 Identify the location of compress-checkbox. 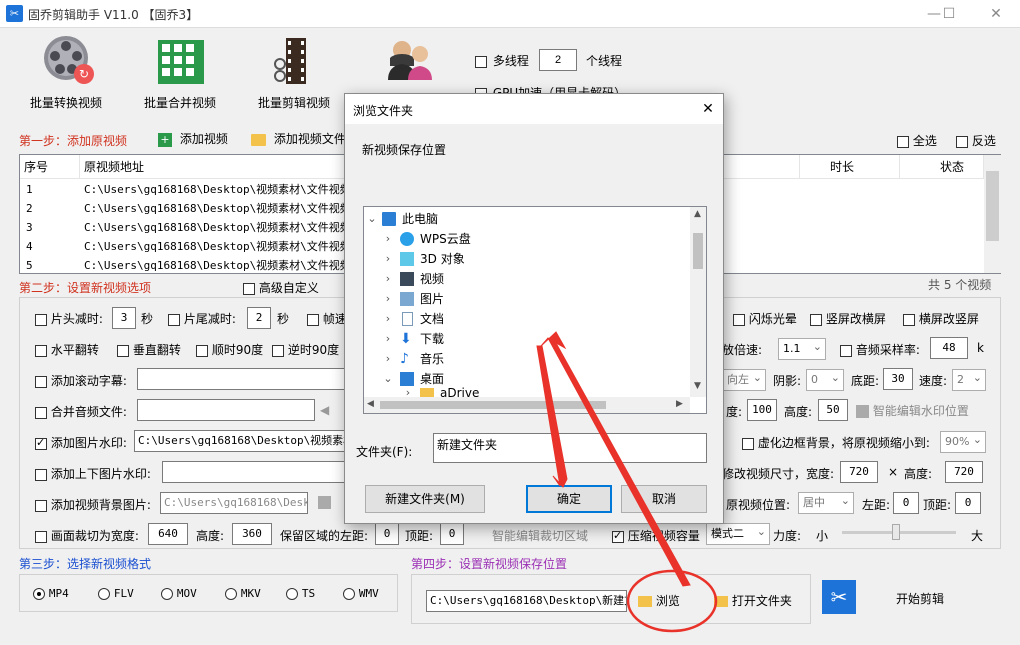
(618, 536).